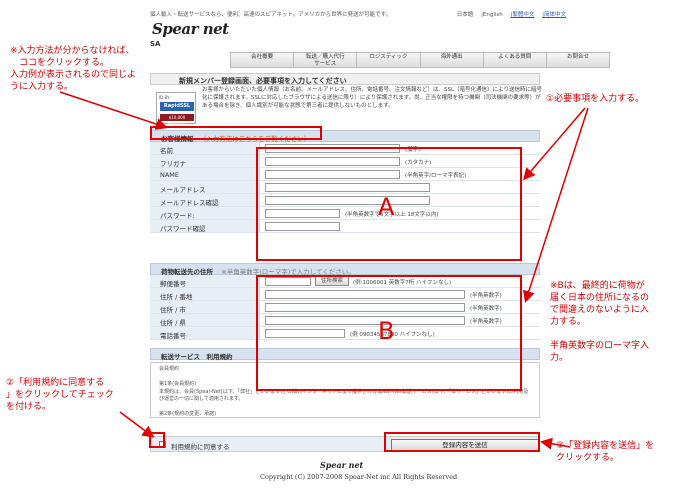 This screenshot has width=700, height=498. Describe the element at coordinates (555, 443) in the screenshot. I see `arrow-step3` at that location.